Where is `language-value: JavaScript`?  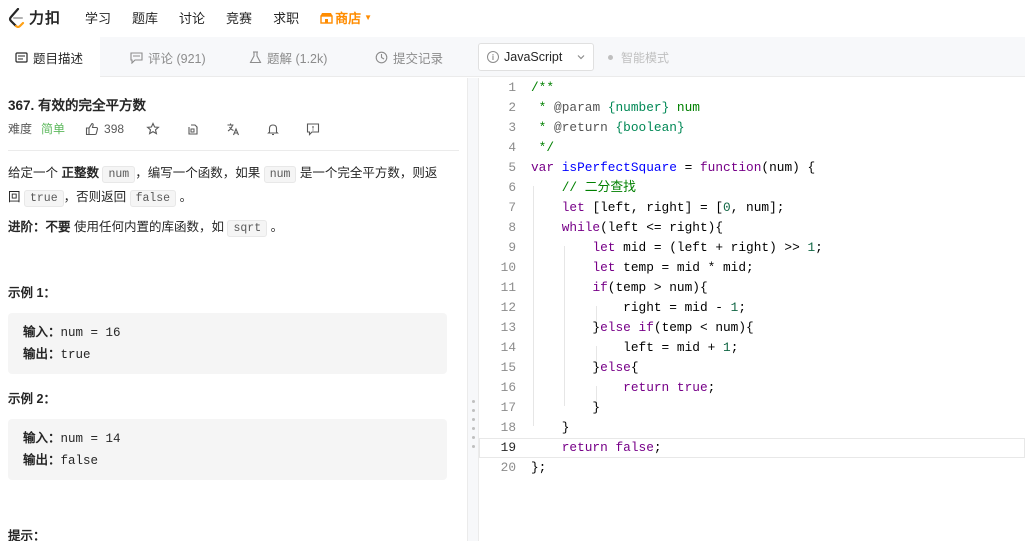 language-value: JavaScript is located at coordinates (533, 57).